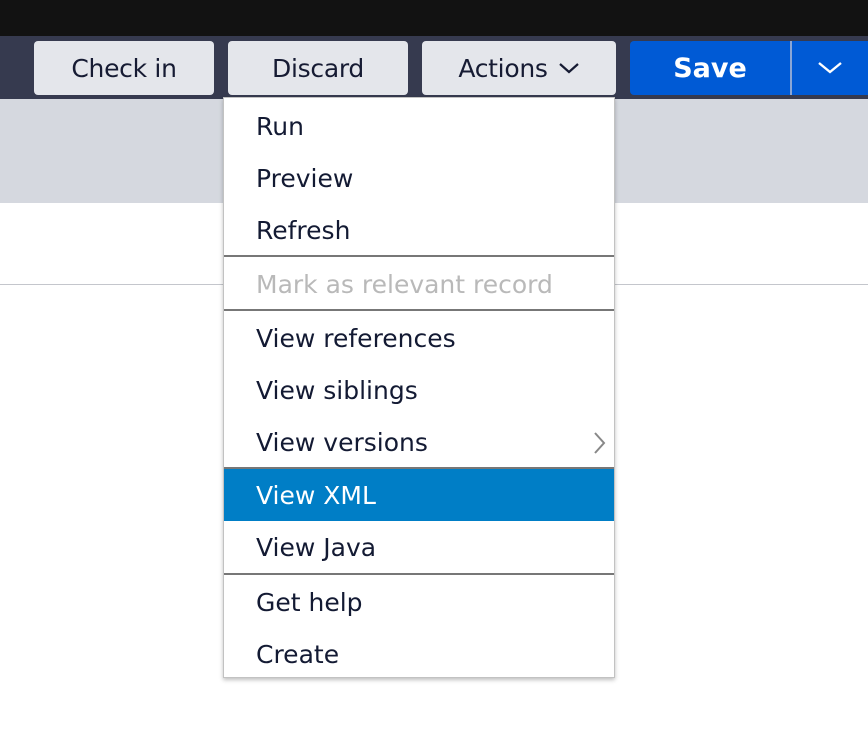  What do you see at coordinates (404, 284) in the screenshot?
I see `menu-item-label: Mark as relevant record` at bounding box center [404, 284].